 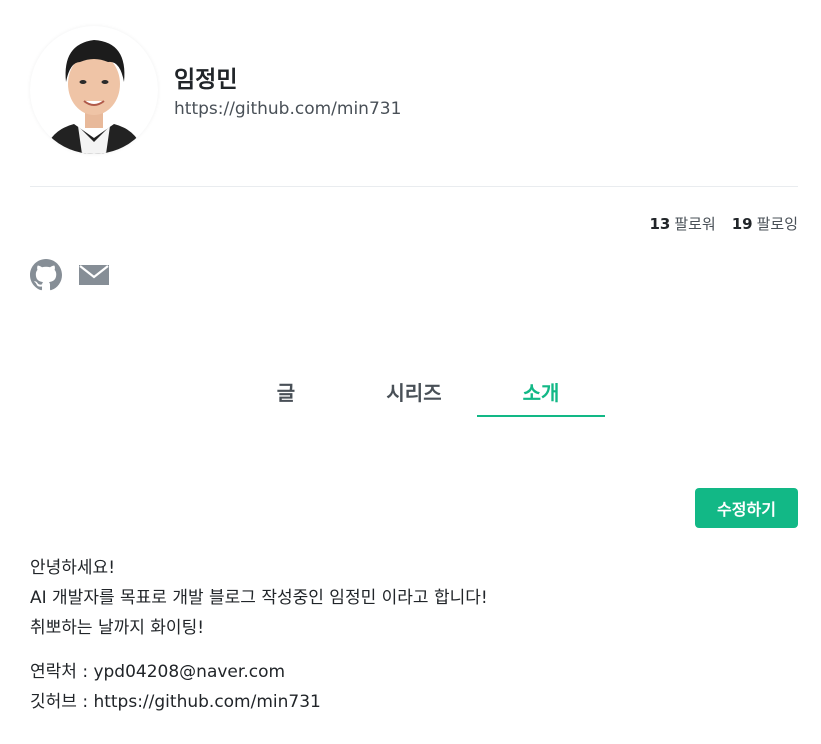 What do you see at coordinates (286, 393) in the screenshot?
I see `tab-posts: 글` at bounding box center [286, 393].